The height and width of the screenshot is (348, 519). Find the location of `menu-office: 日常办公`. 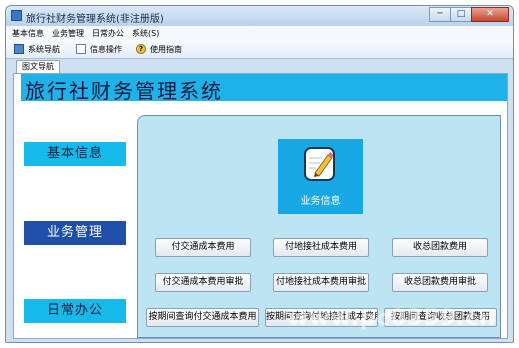

menu-office: 日常办公 is located at coordinates (108, 33).